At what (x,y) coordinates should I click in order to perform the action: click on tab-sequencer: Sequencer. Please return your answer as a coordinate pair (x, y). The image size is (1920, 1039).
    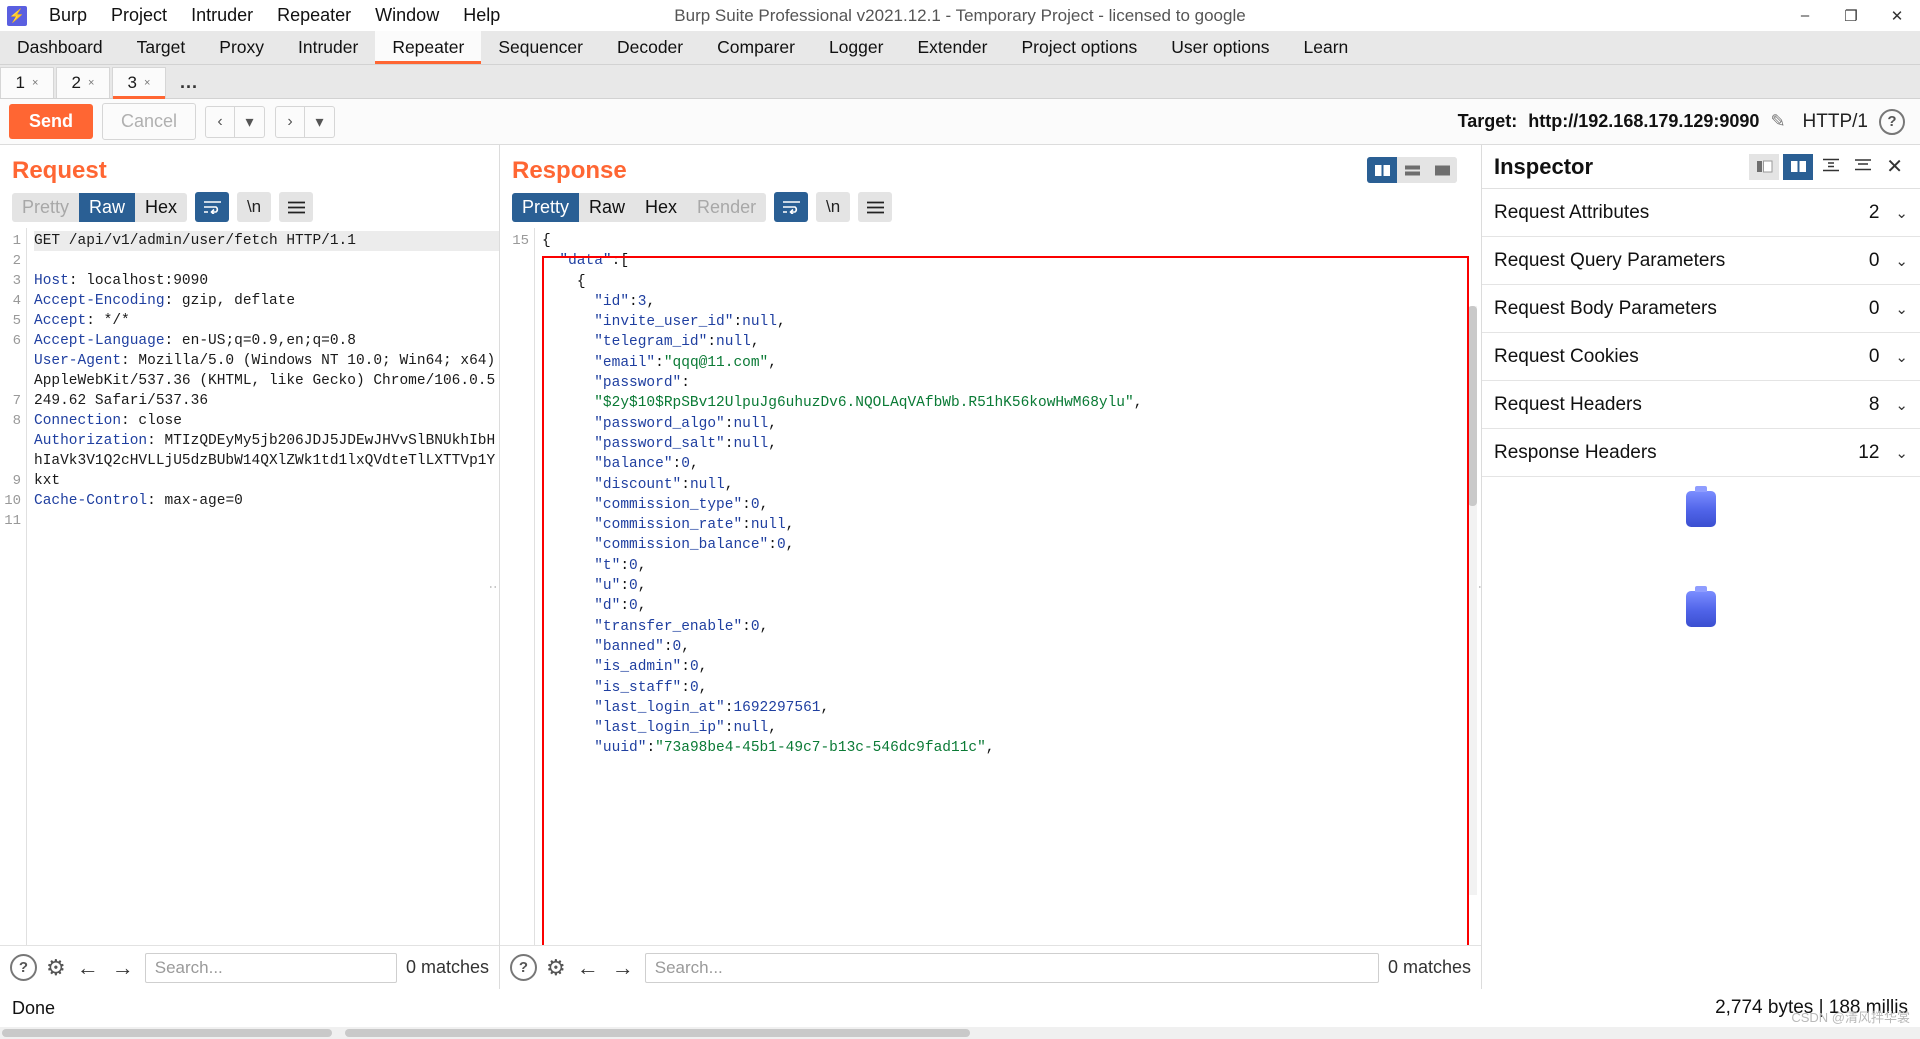
    Looking at the image, I should click on (540, 47).